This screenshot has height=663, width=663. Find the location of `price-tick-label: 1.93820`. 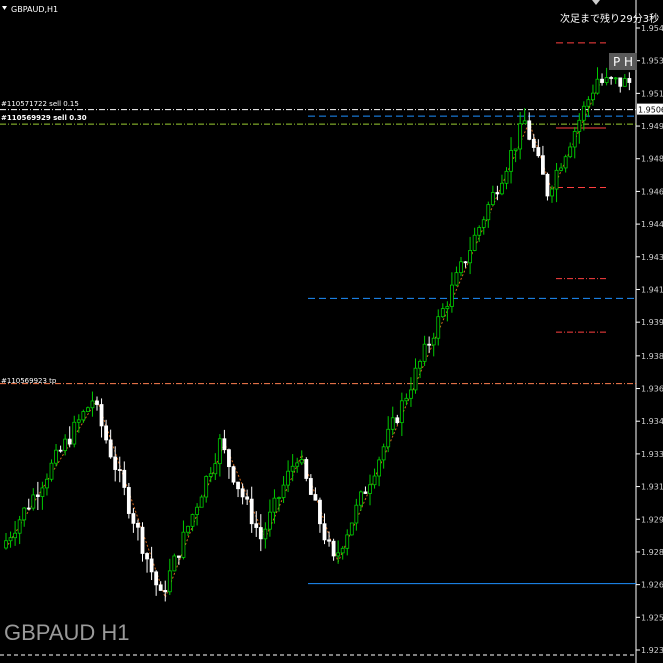

price-tick-label: 1.93820 is located at coordinates (652, 356).